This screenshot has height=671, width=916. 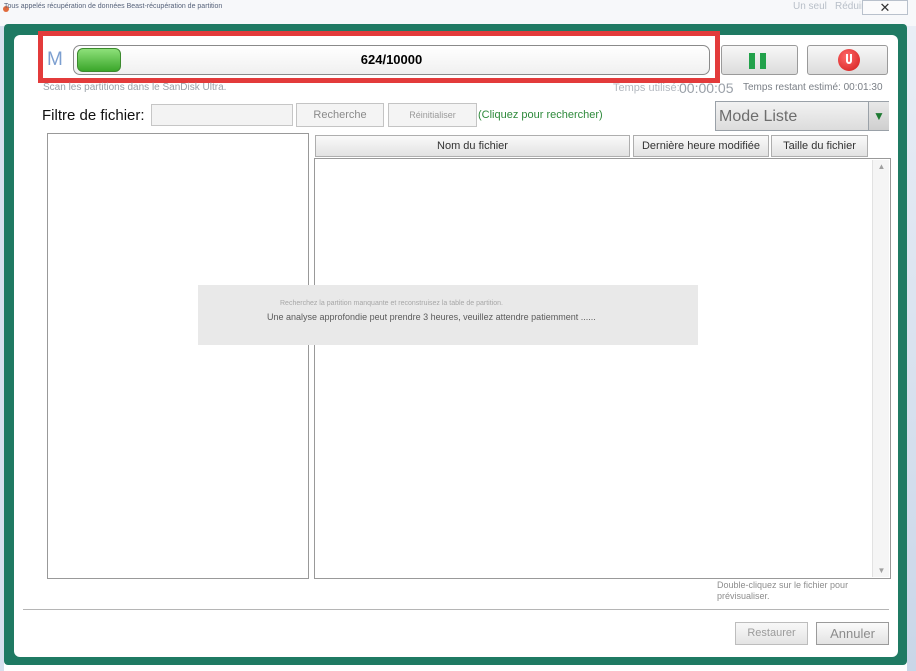 I want to click on close-icon: ✕, so click(x=885, y=7).